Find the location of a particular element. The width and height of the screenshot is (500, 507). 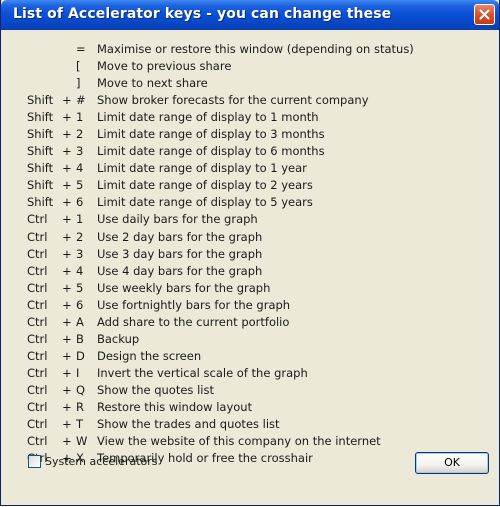

accelerator-description: Use fortnightly bars for the graph is located at coordinates (194, 304).